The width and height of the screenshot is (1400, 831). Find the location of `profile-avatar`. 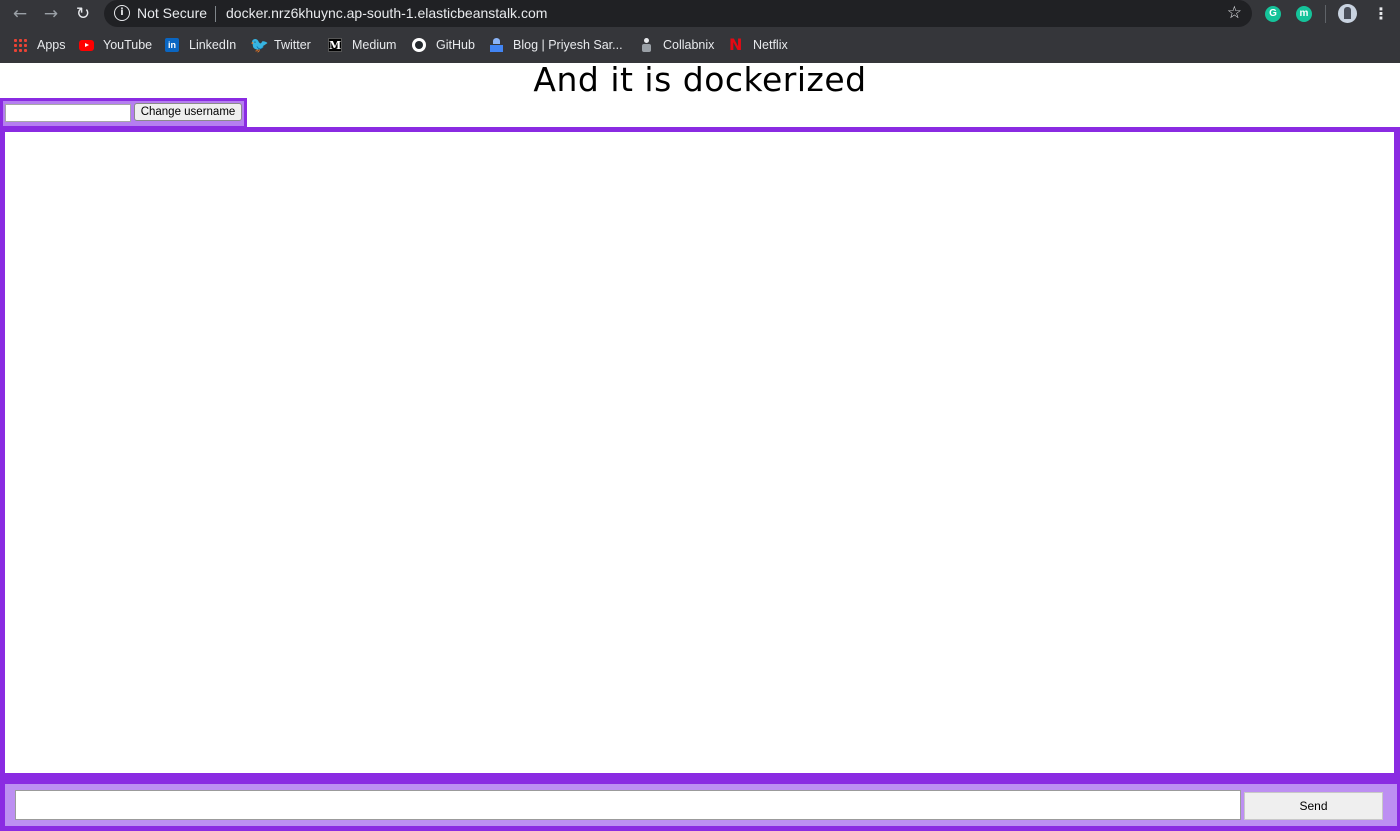

profile-avatar is located at coordinates (1347, 13).